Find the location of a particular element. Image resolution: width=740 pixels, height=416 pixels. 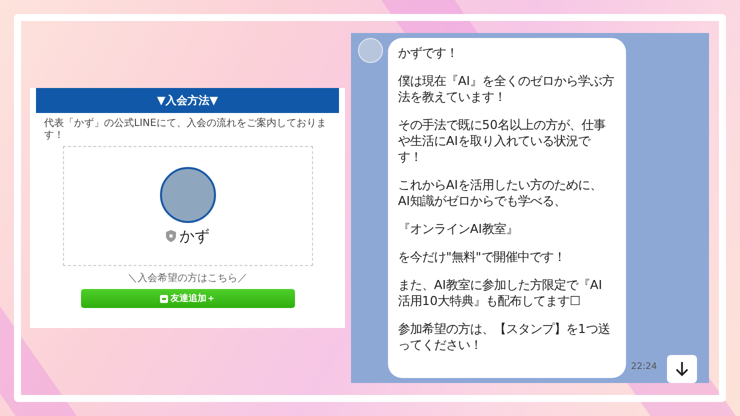

message-text: 『オンラインAI教室』 is located at coordinates (459, 229).